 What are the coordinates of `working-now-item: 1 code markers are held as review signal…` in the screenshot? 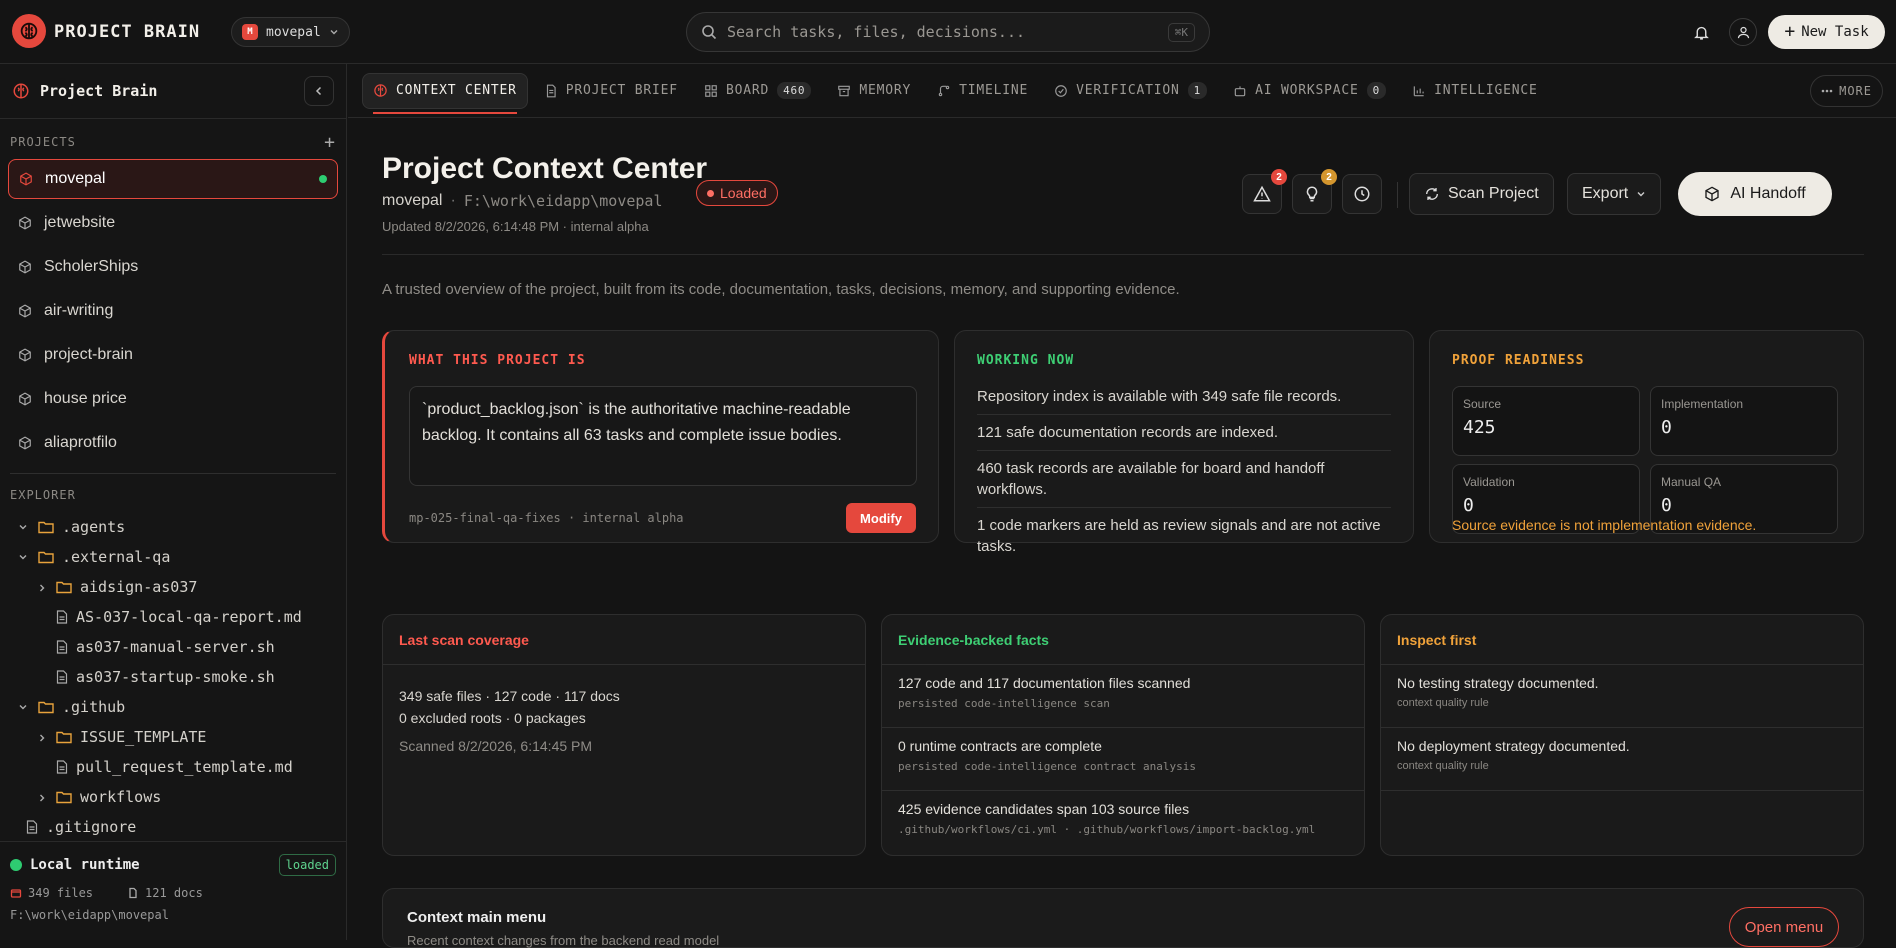 It's located at (1179, 536).